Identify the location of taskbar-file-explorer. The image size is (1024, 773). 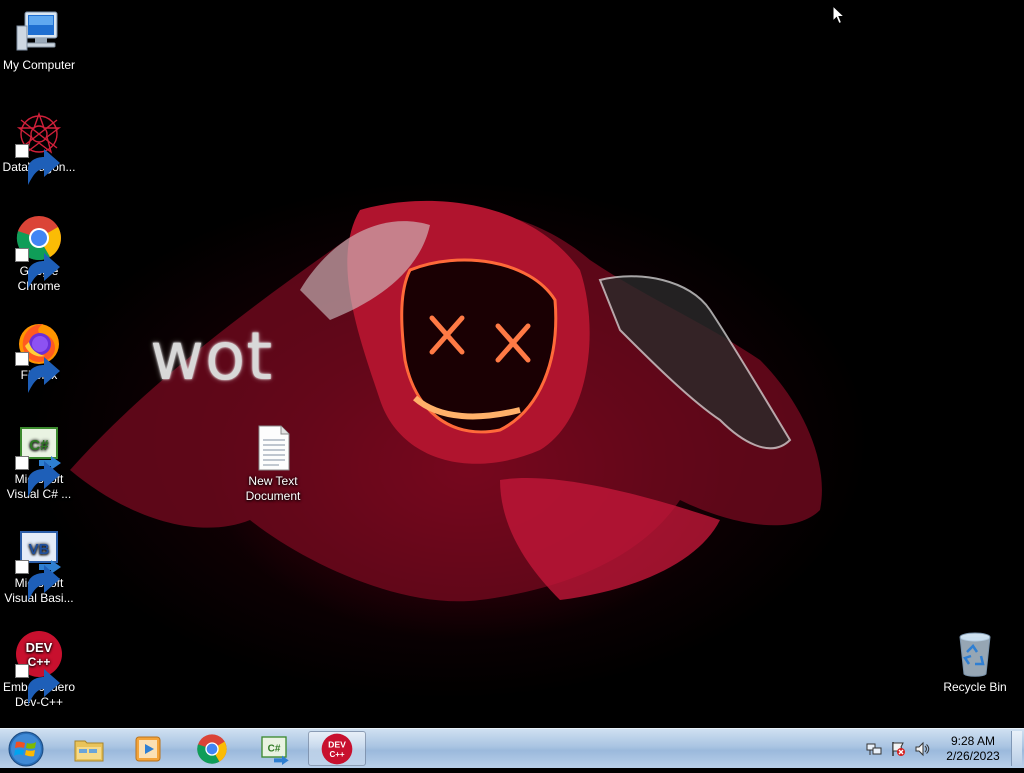
(89, 748).